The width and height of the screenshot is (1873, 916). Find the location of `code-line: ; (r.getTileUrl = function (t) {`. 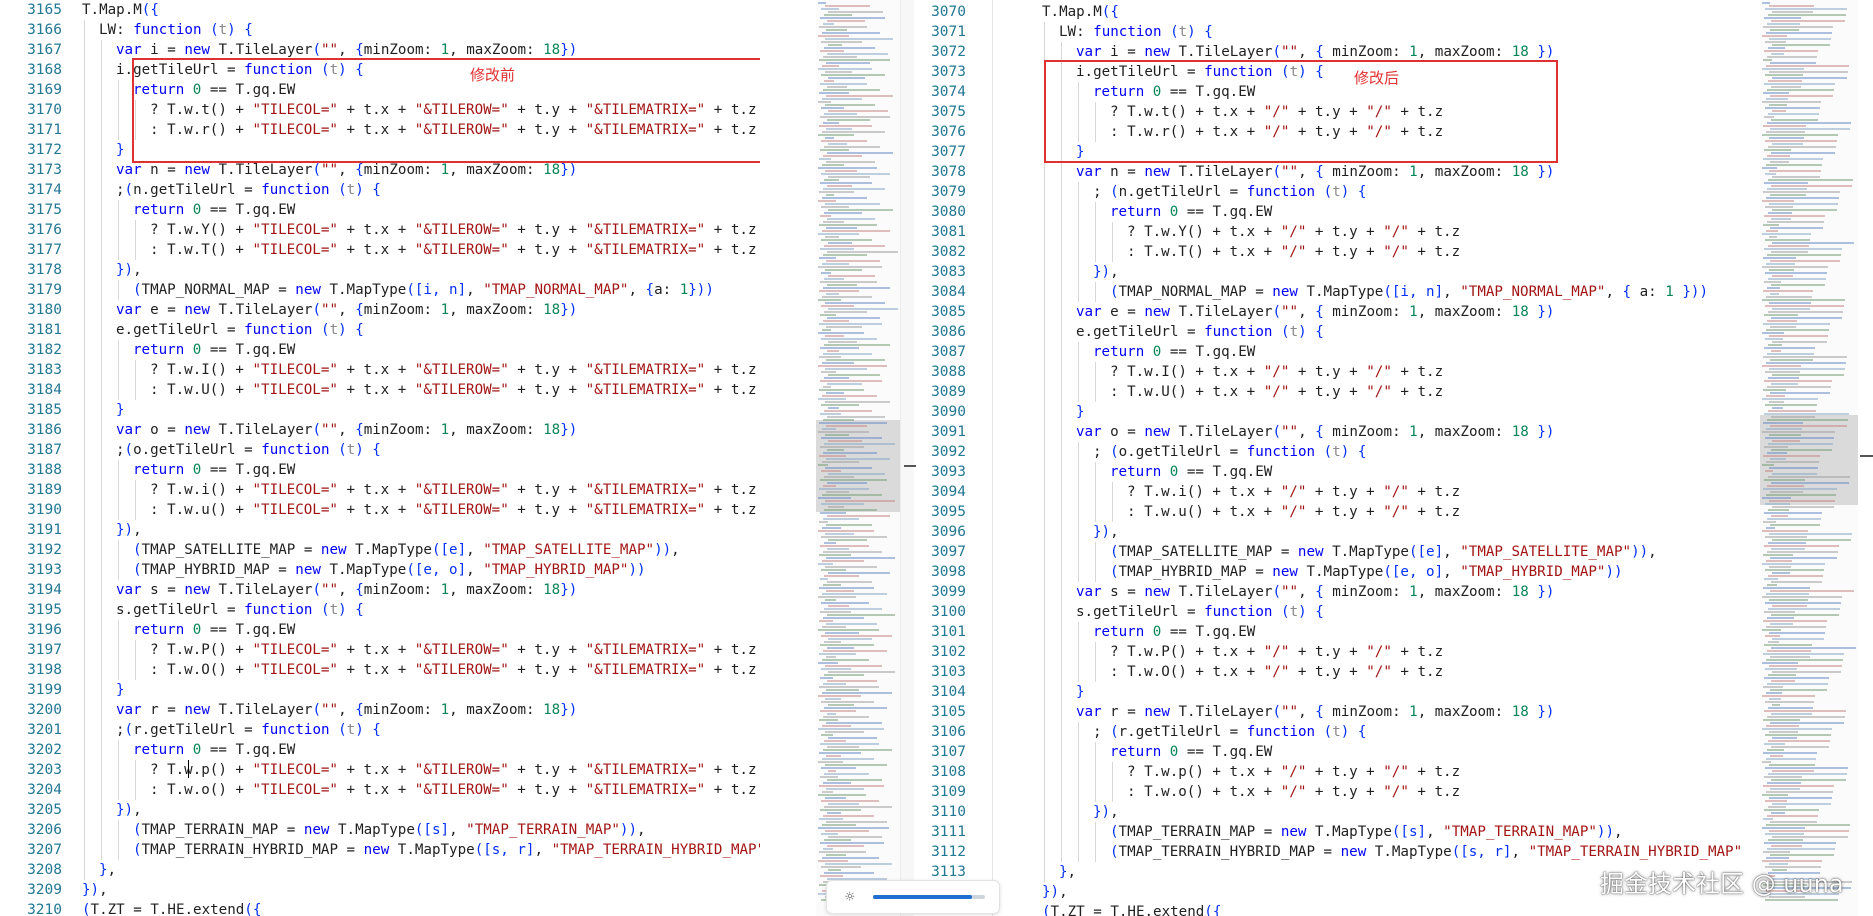

code-line: ; (r.getTileUrl = function (t) { is located at coordinates (1229, 732).